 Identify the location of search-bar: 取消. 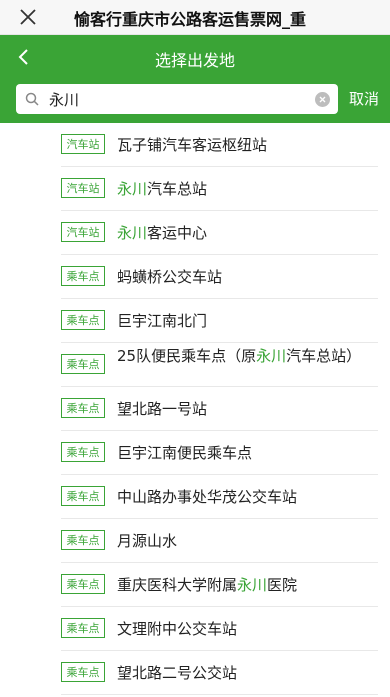
(195, 101).